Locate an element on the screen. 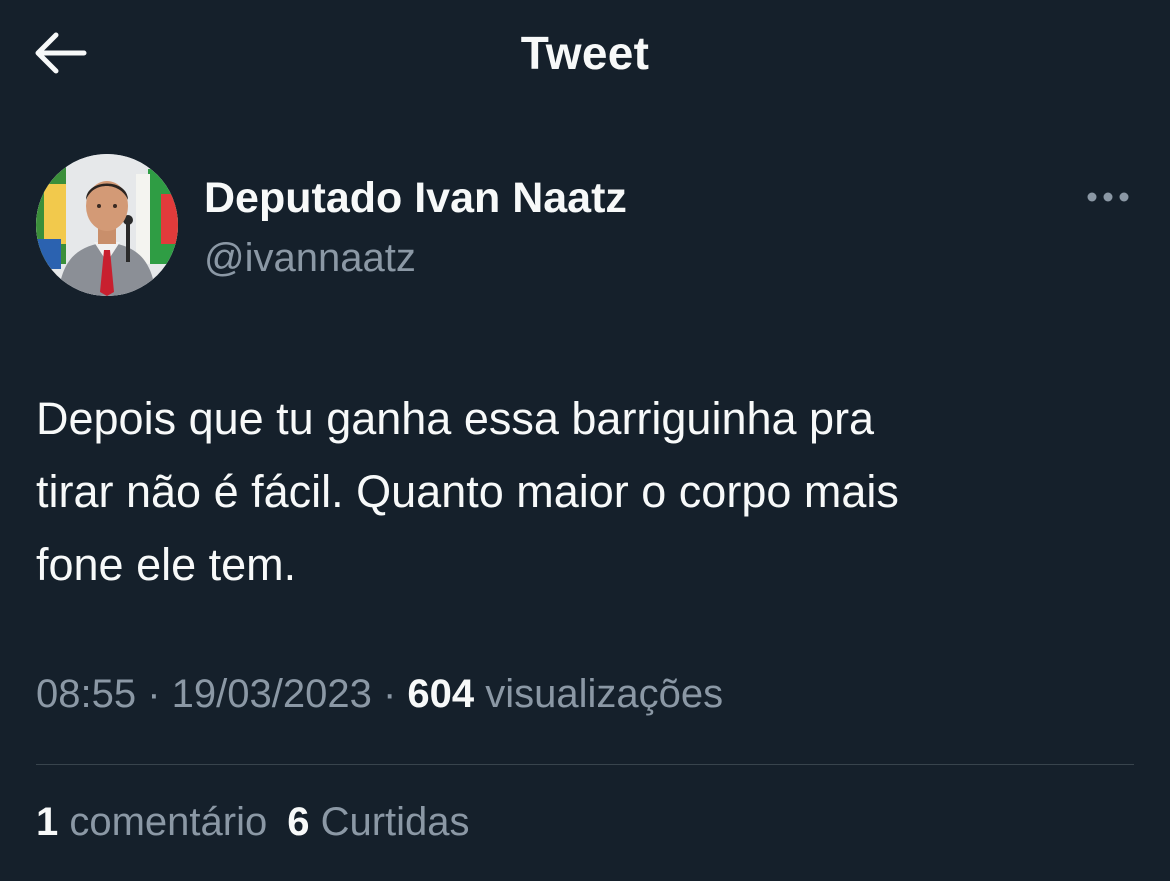  tweet-metadata: 08:55 · 19/03/2023 · 604 visualizações is located at coordinates (379, 694).